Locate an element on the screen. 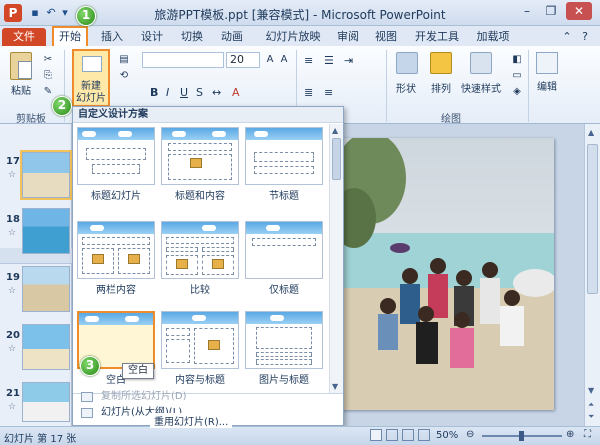  shape-effects-icon: ◈ is located at coordinates (517, 91).